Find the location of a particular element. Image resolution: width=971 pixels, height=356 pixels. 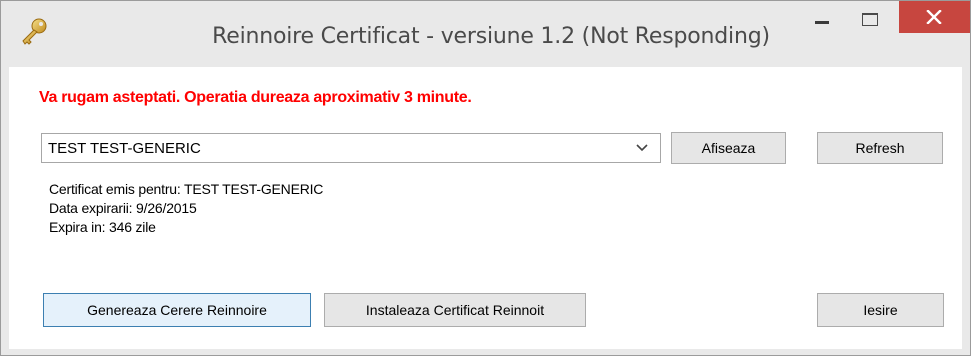

maximize-button is located at coordinates (871, 18).